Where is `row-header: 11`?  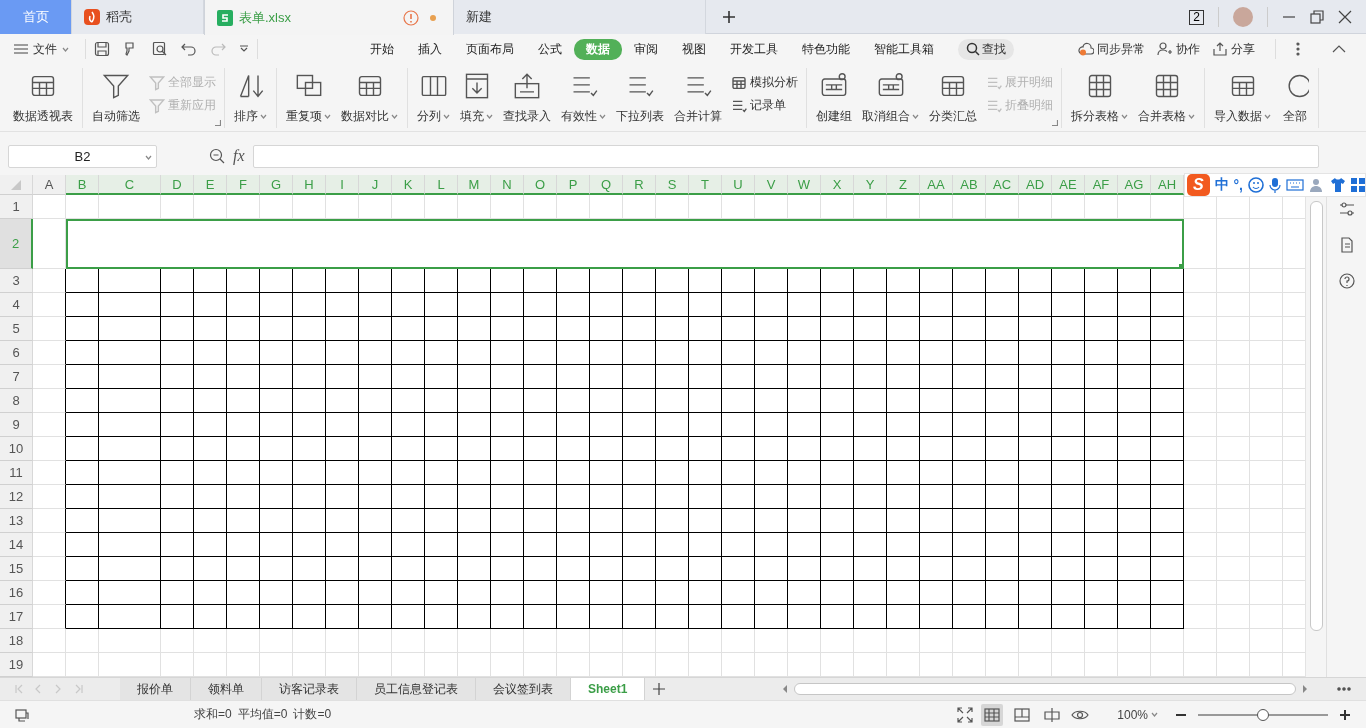
row-header: 11 is located at coordinates (16, 473).